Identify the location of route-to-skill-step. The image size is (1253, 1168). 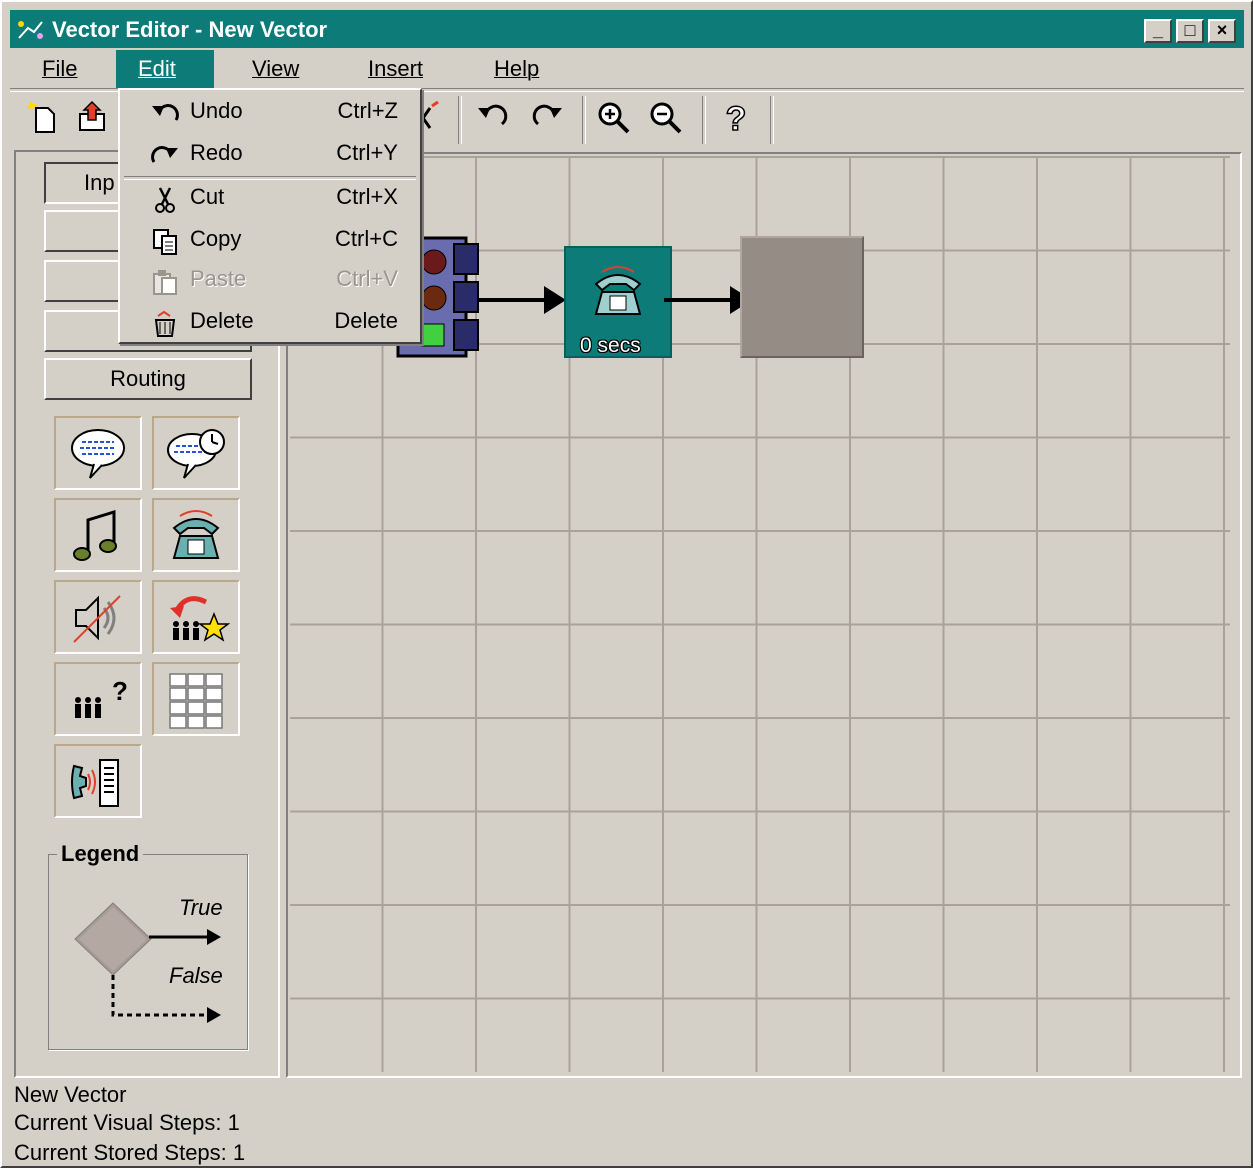
(196, 617).